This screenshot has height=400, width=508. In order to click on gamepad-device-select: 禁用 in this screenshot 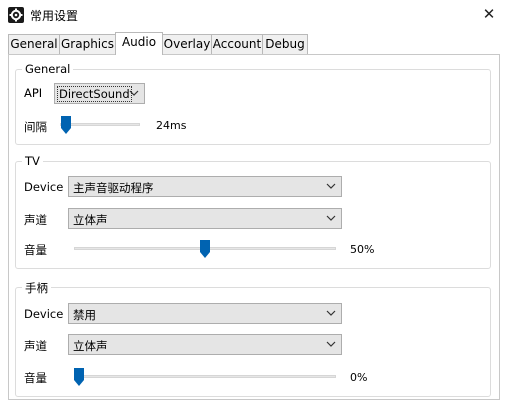, I will do `click(205, 313)`.